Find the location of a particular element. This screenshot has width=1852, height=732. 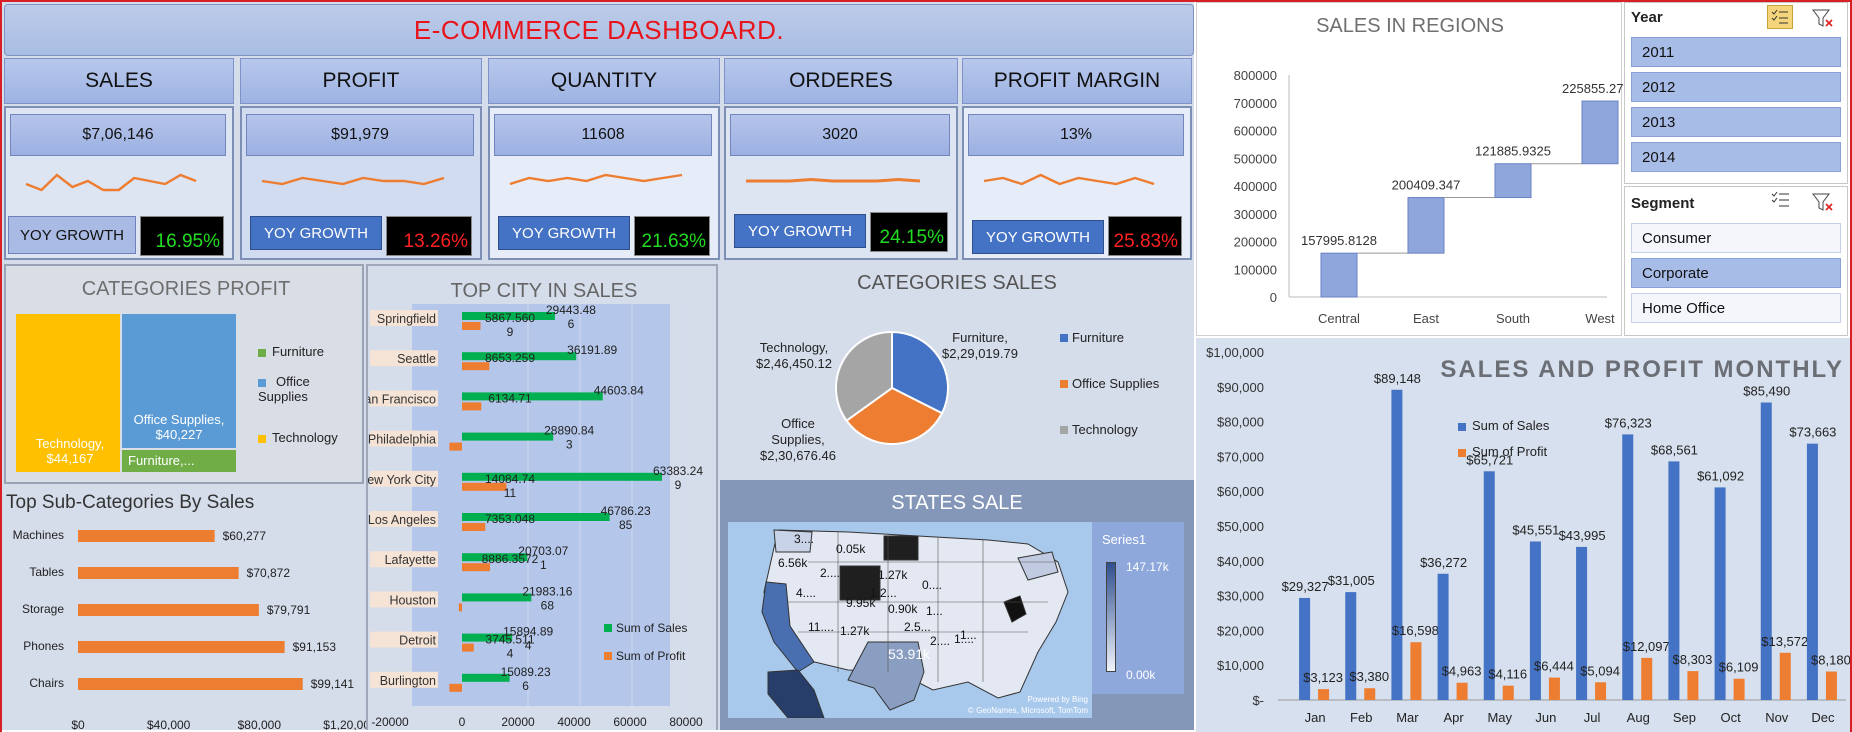

states-sale-title: STATES SALE is located at coordinates (957, 503).